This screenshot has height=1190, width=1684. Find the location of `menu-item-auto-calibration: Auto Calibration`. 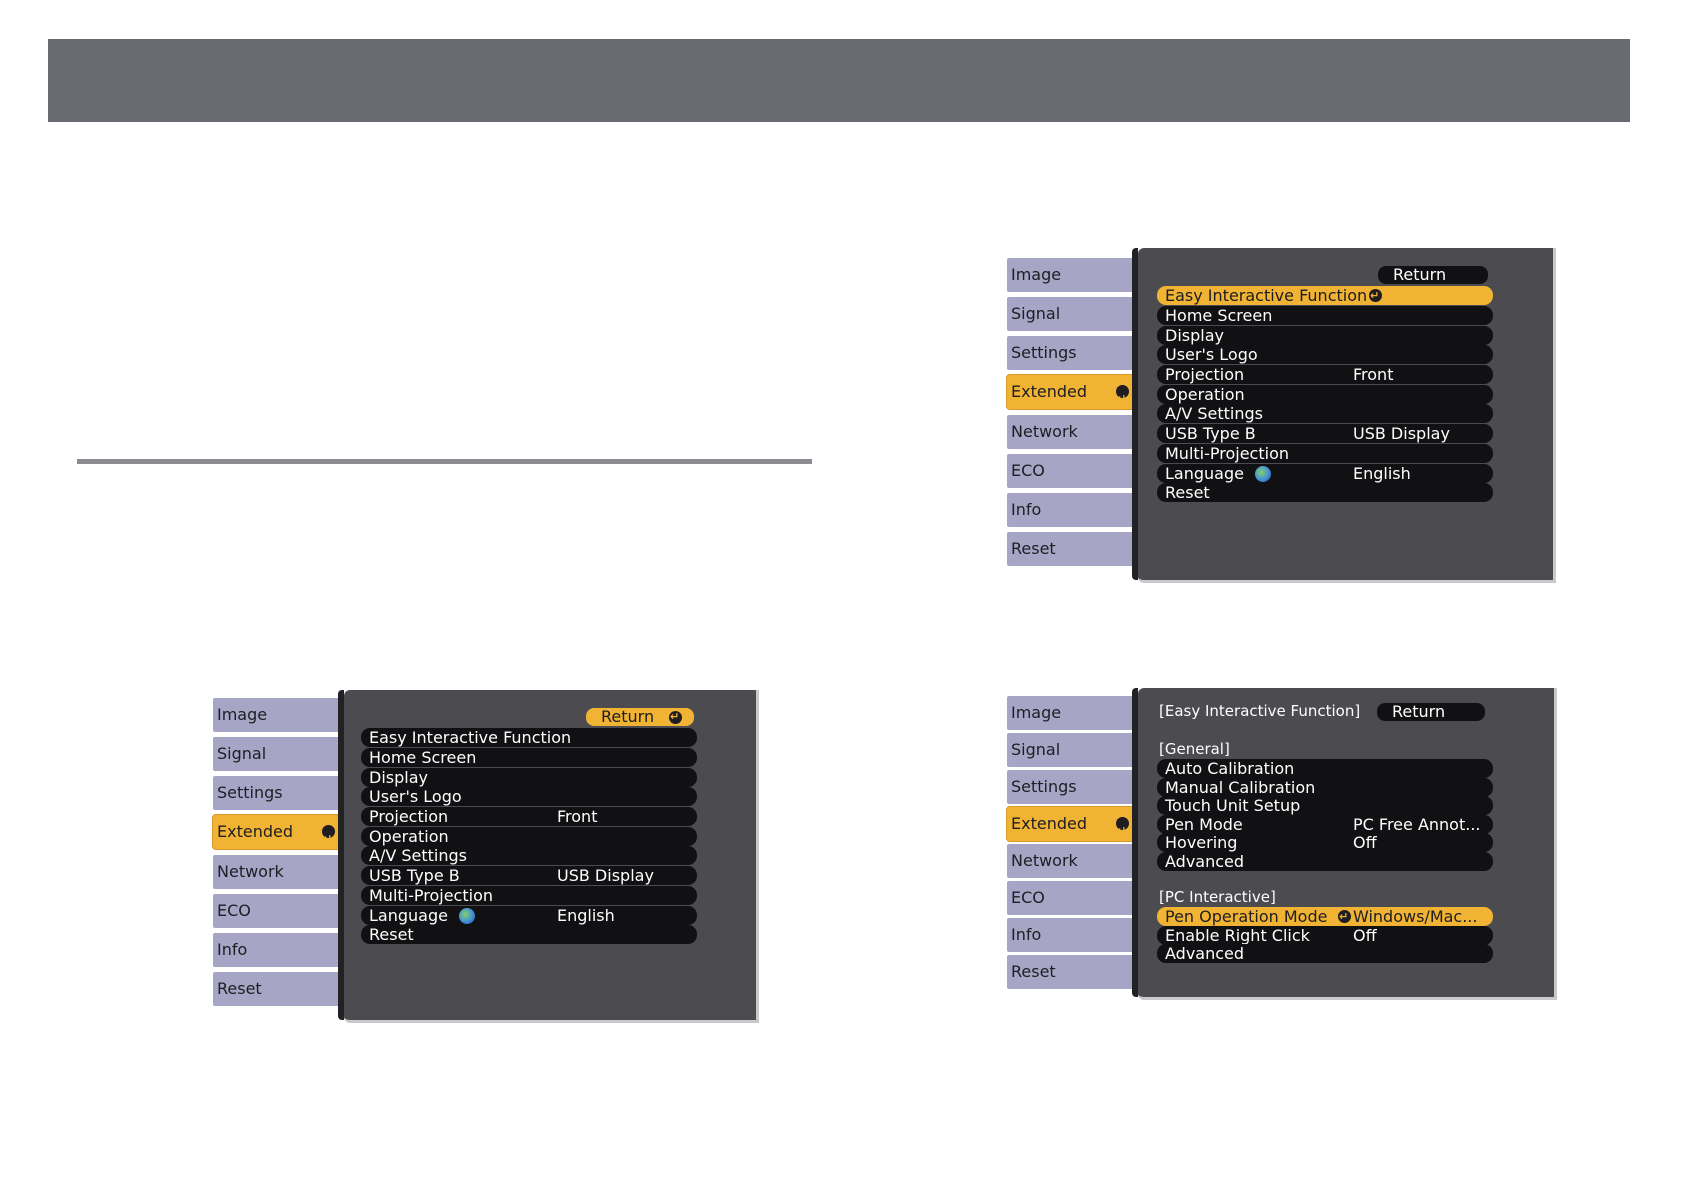

menu-item-auto-calibration: Auto Calibration is located at coordinates (1325, 768).